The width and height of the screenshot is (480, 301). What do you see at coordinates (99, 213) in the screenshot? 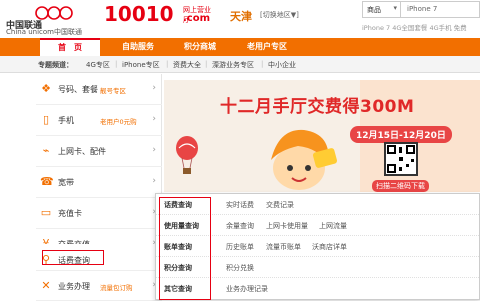
I see `sidebar-item-prepaid-card: ▭ 充值卡 ›` at bounding box center [99, 213].